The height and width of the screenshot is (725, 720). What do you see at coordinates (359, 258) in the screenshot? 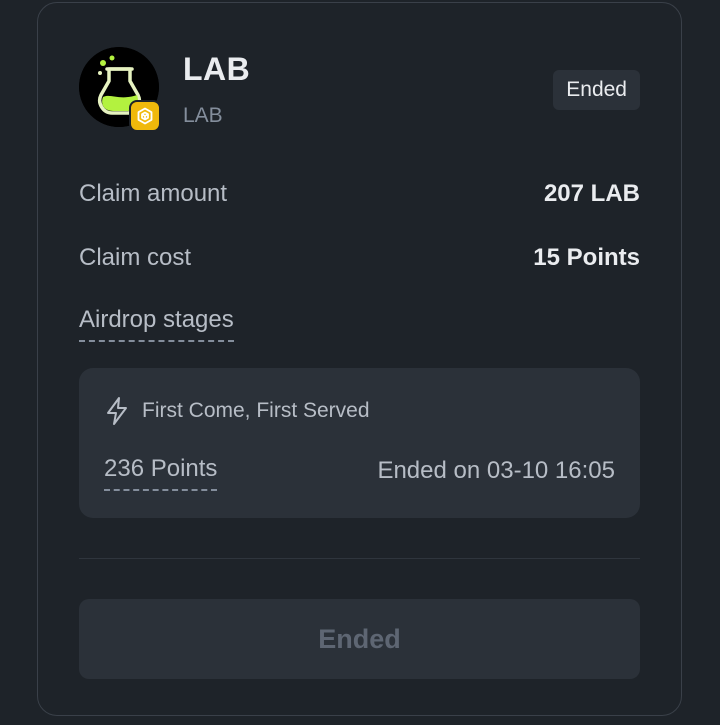
I see `claim-cost-row: Claim cost 15 Points` at bounding box center [359, 258].